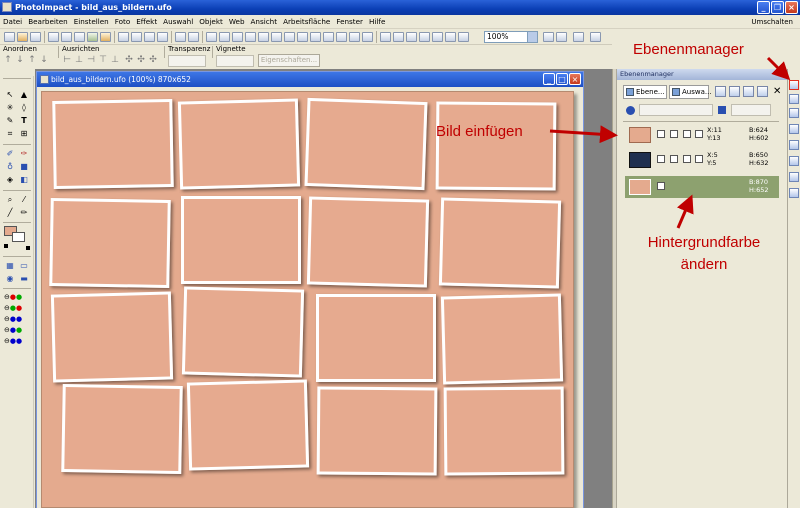 The image size is (800, 508). I want to click on arrow-to-layer-row, so click(583, 134).